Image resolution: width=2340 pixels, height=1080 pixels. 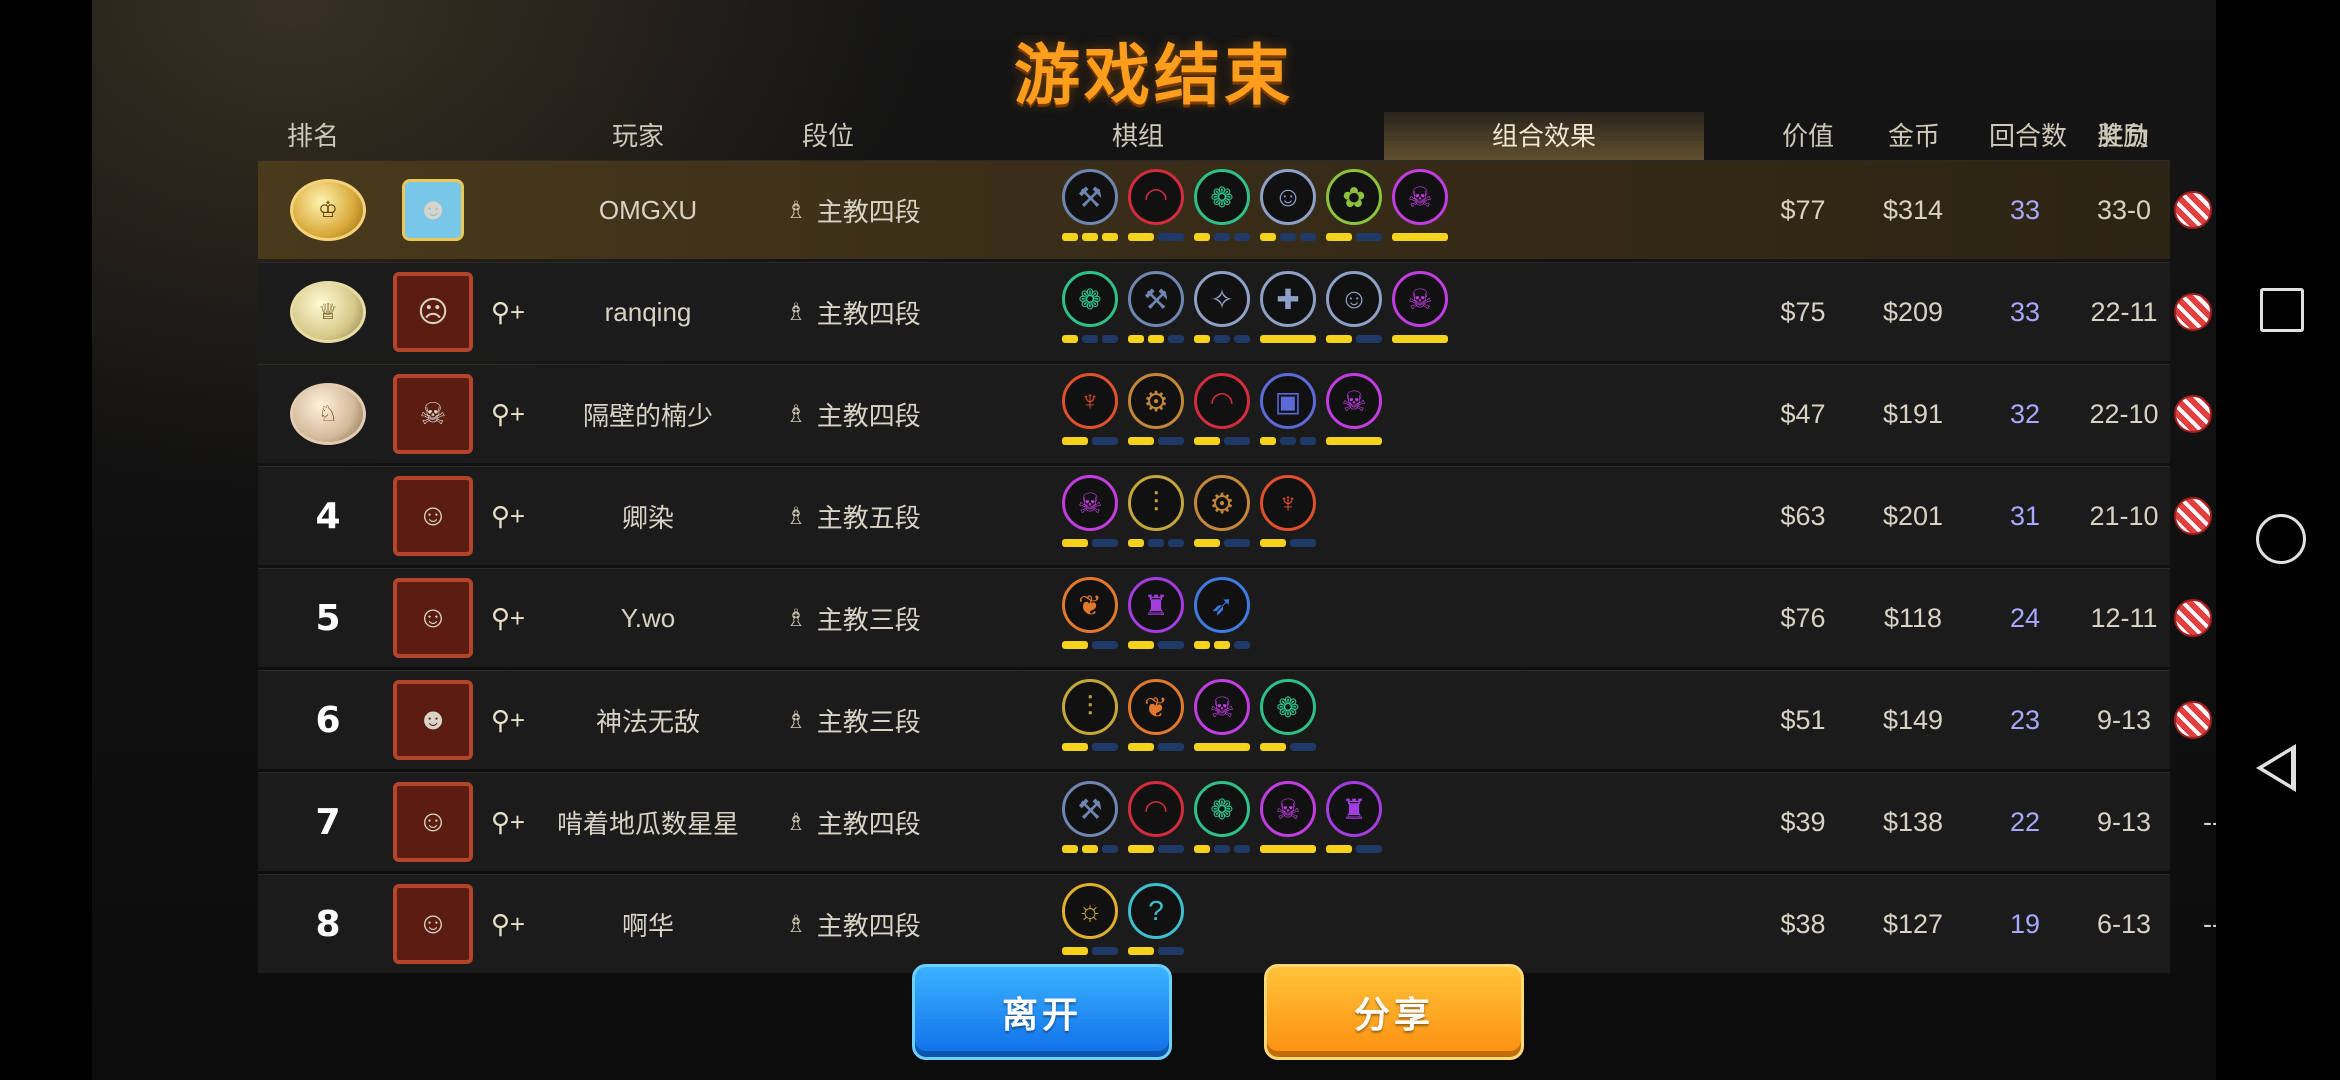 What do you see at coordinates (1255, 299) in the screenshot?
I see `synergy-icons: ❁ ⚒ ✧ ✚ ☺ ☠` at bounding box center [1255, 299].